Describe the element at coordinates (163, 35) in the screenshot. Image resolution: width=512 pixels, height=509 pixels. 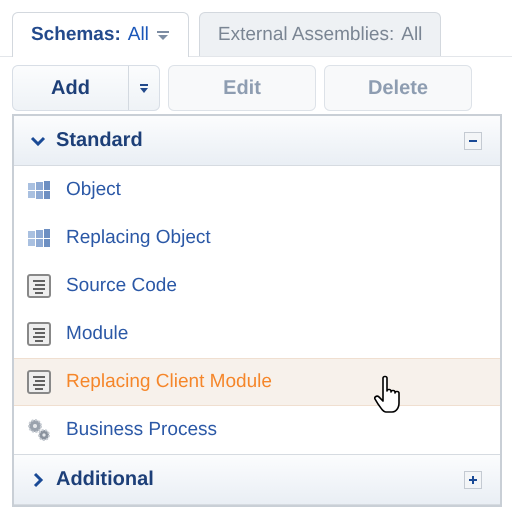
I see `filter-caret-icon` at that location.